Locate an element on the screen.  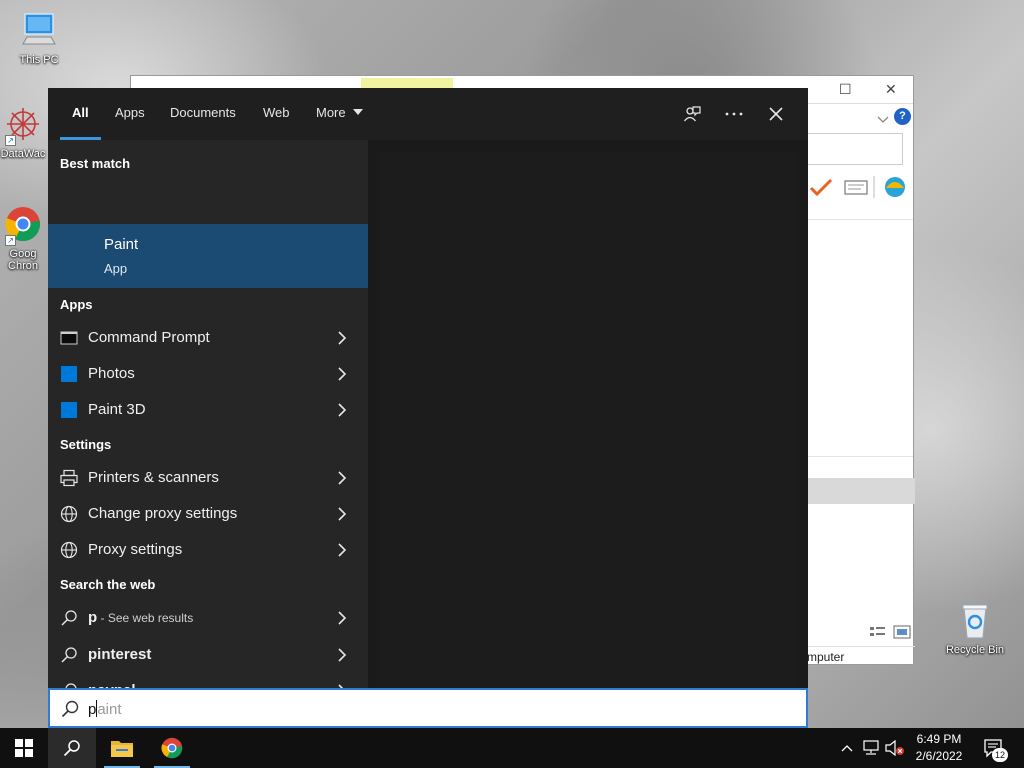
tab-more: More is located at coordinates (340, 114).